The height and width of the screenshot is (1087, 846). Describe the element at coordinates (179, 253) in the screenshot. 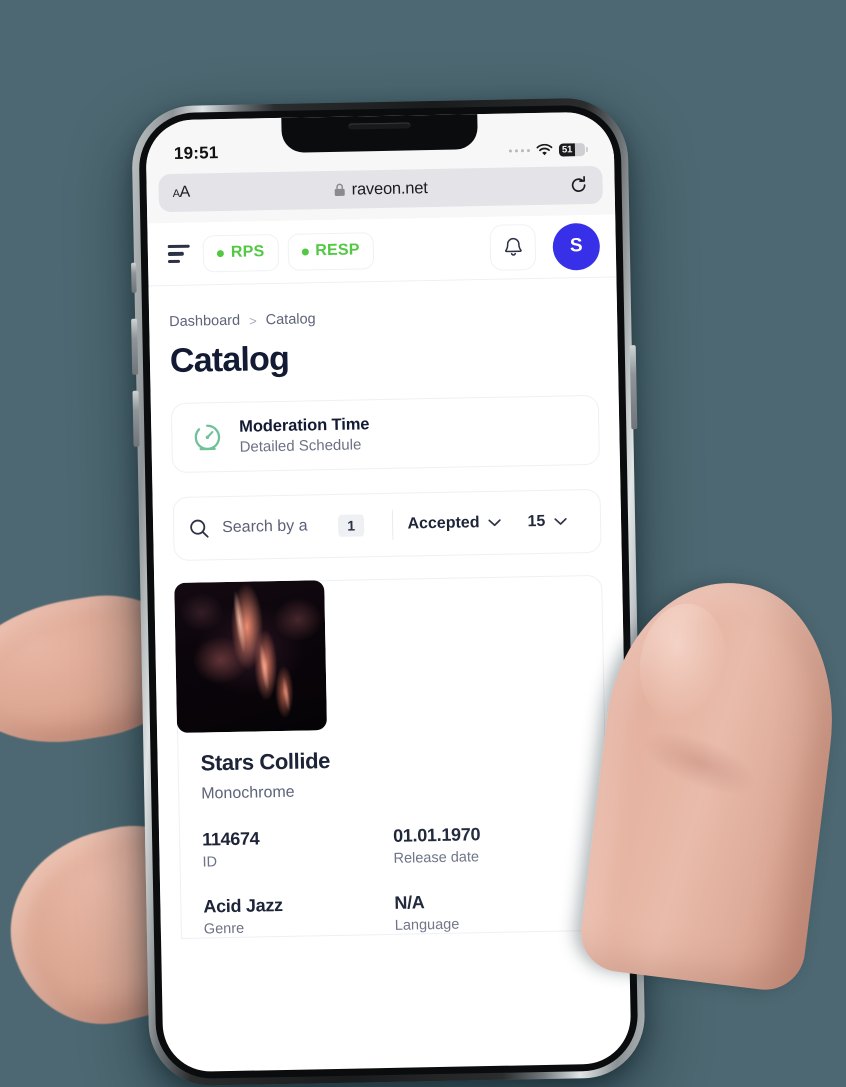

I see `hamburger-menu-icon` at that location.